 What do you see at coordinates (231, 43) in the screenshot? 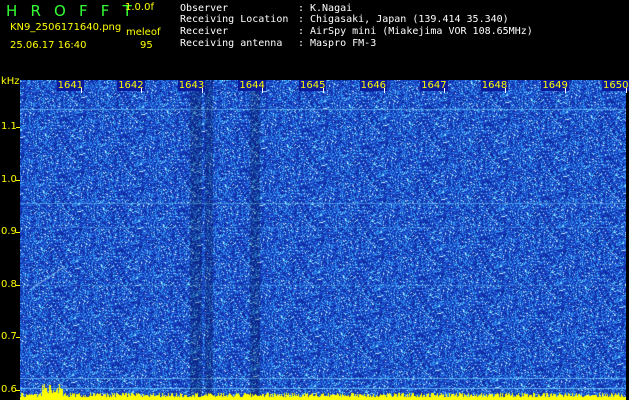
I see `info-label-antenna: Receiving antenna` at bounding box center [231, 43].